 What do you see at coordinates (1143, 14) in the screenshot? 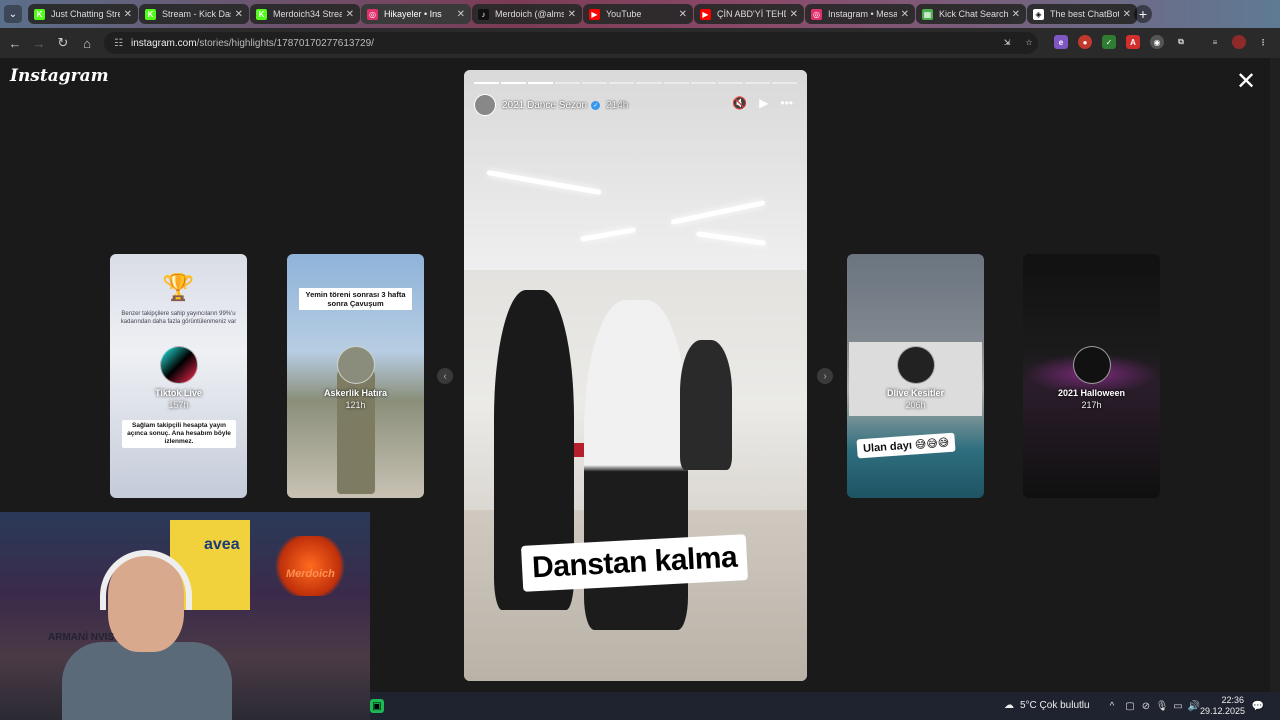
I see `new-tab-button: +` at bounding box center [1143, 14].